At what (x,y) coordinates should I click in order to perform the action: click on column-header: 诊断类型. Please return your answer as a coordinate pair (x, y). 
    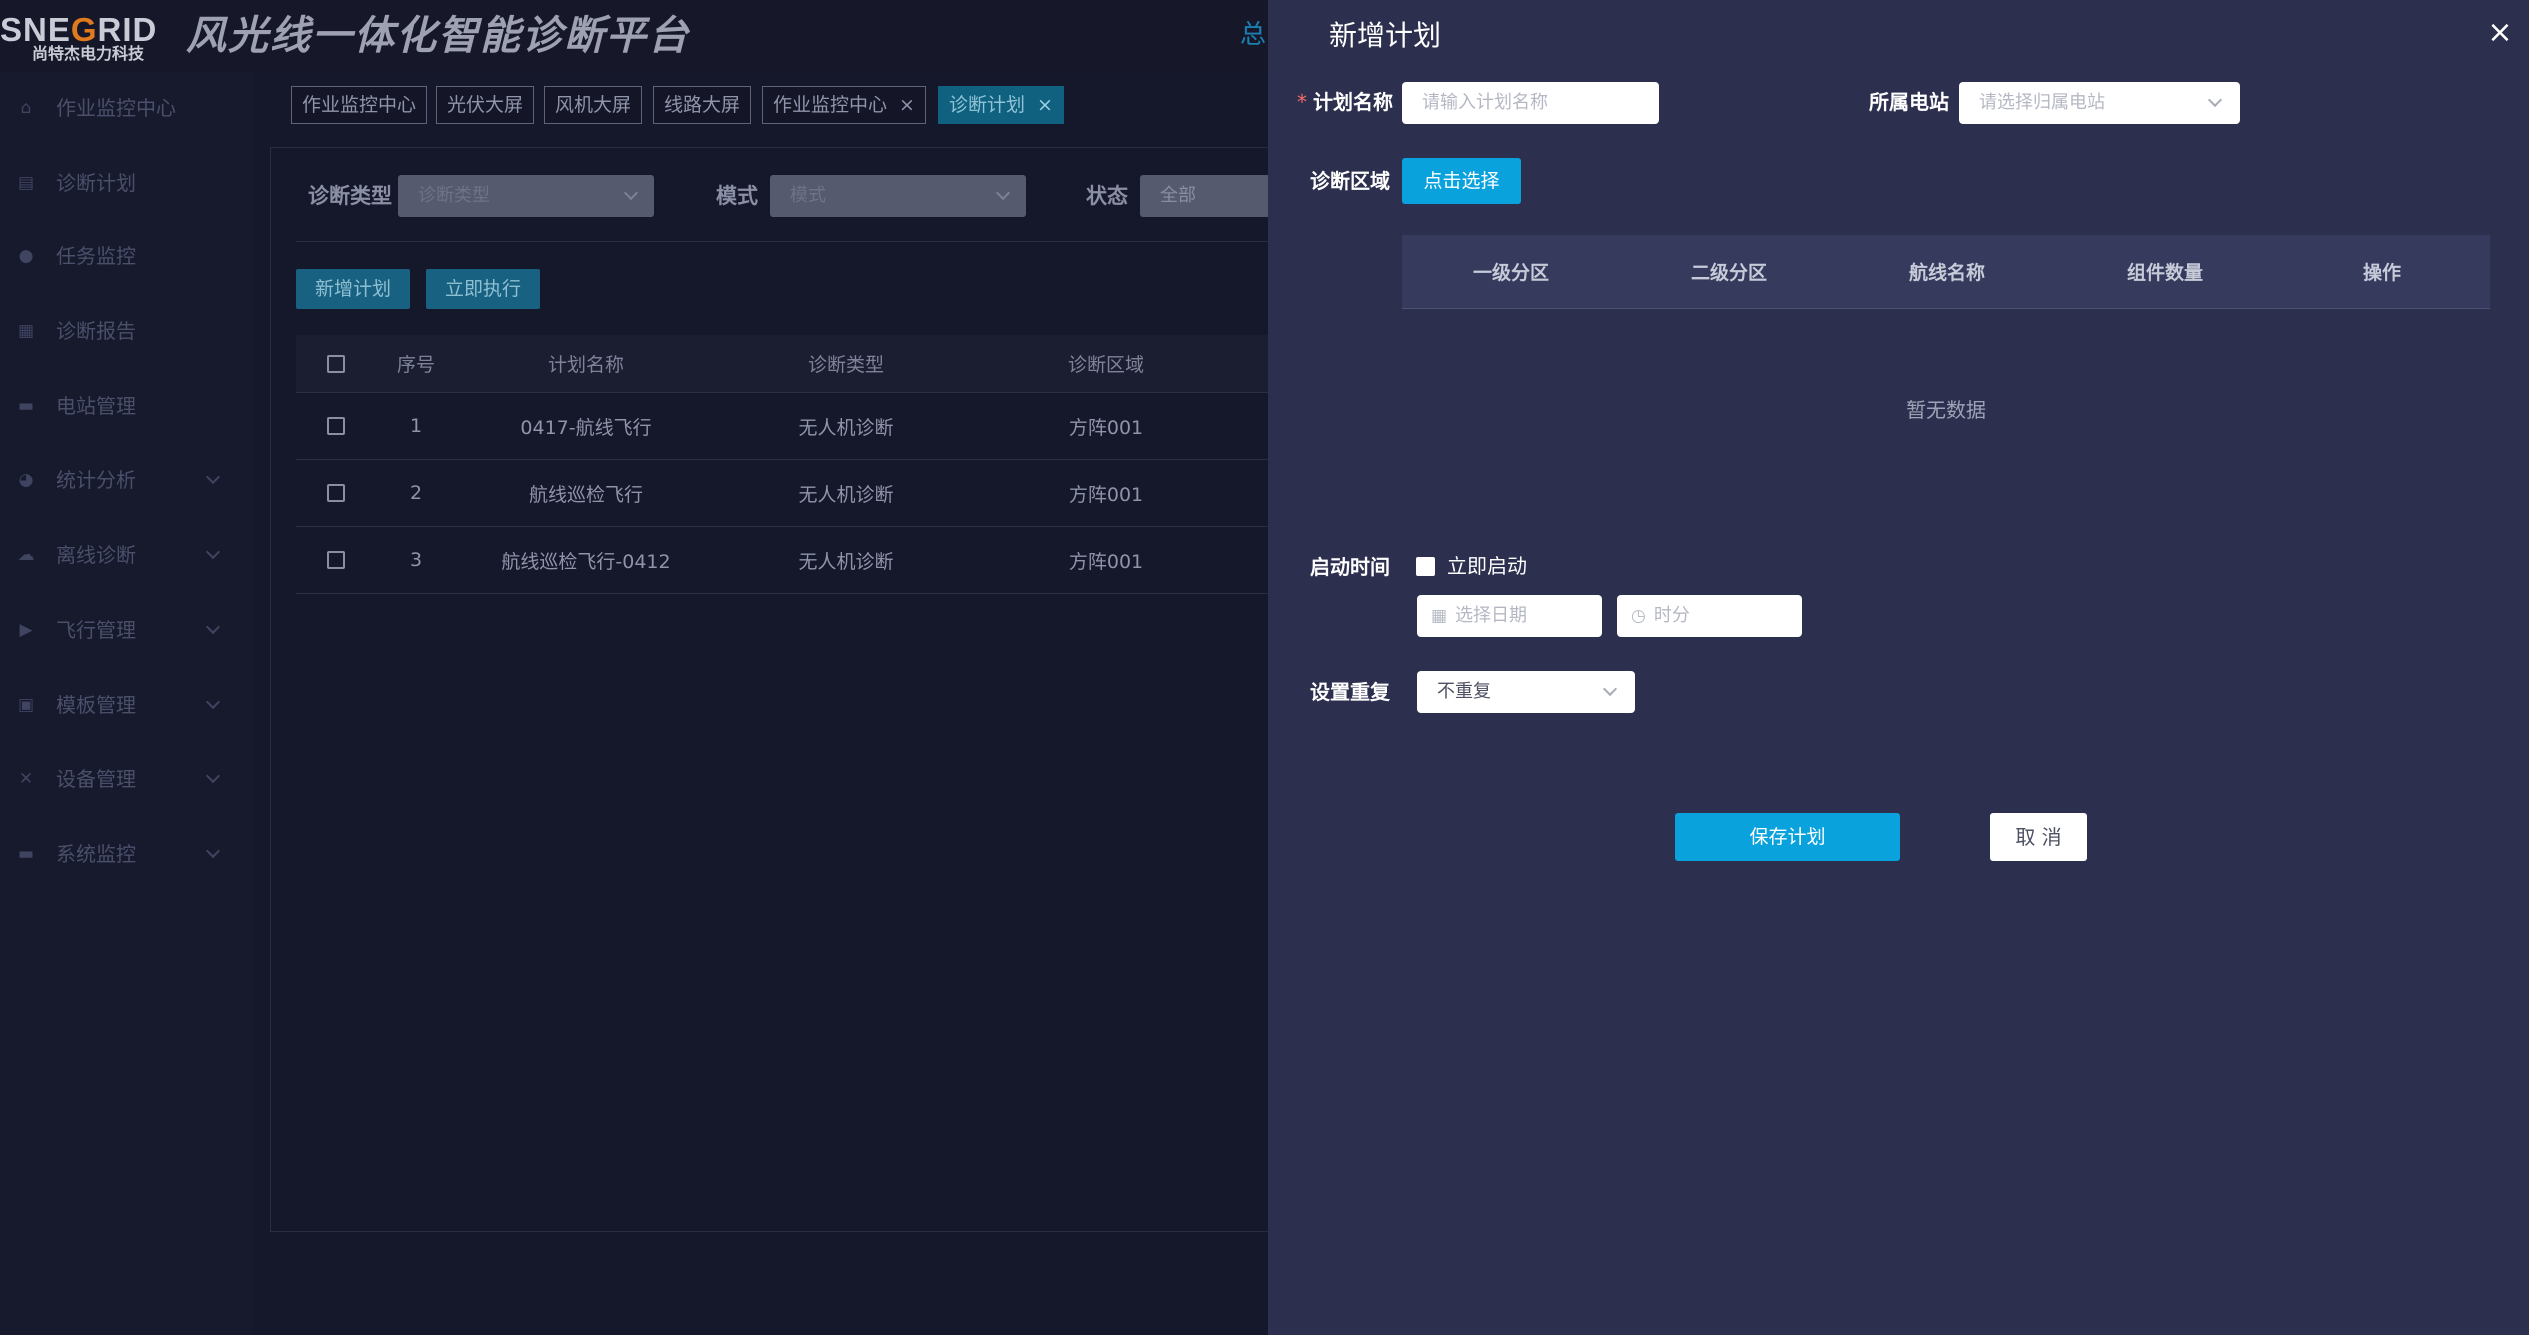
    Looking at the image, I should click on (845, 365).